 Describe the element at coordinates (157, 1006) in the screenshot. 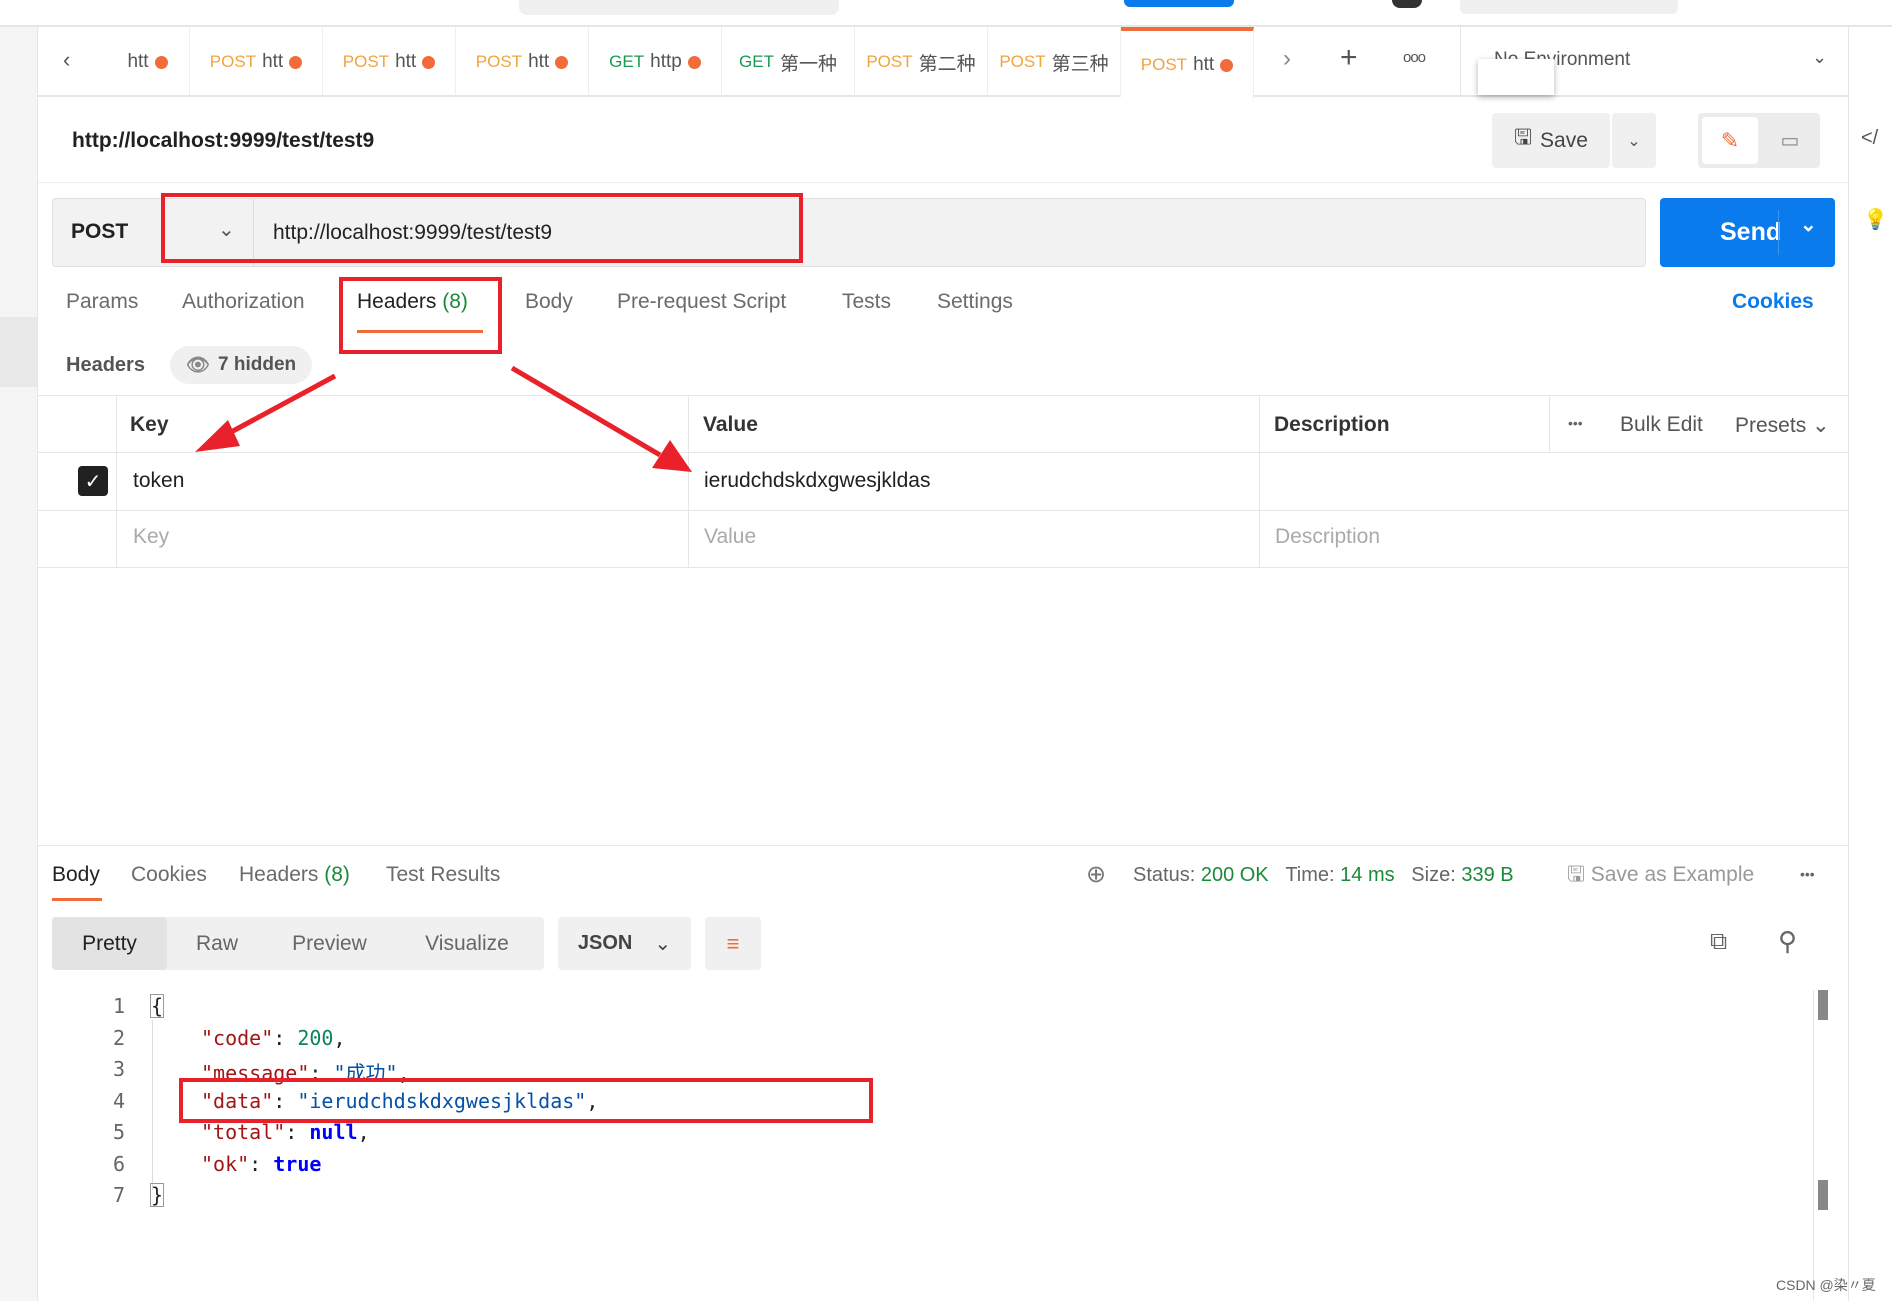

I see `json-brace-open: {` at that location.